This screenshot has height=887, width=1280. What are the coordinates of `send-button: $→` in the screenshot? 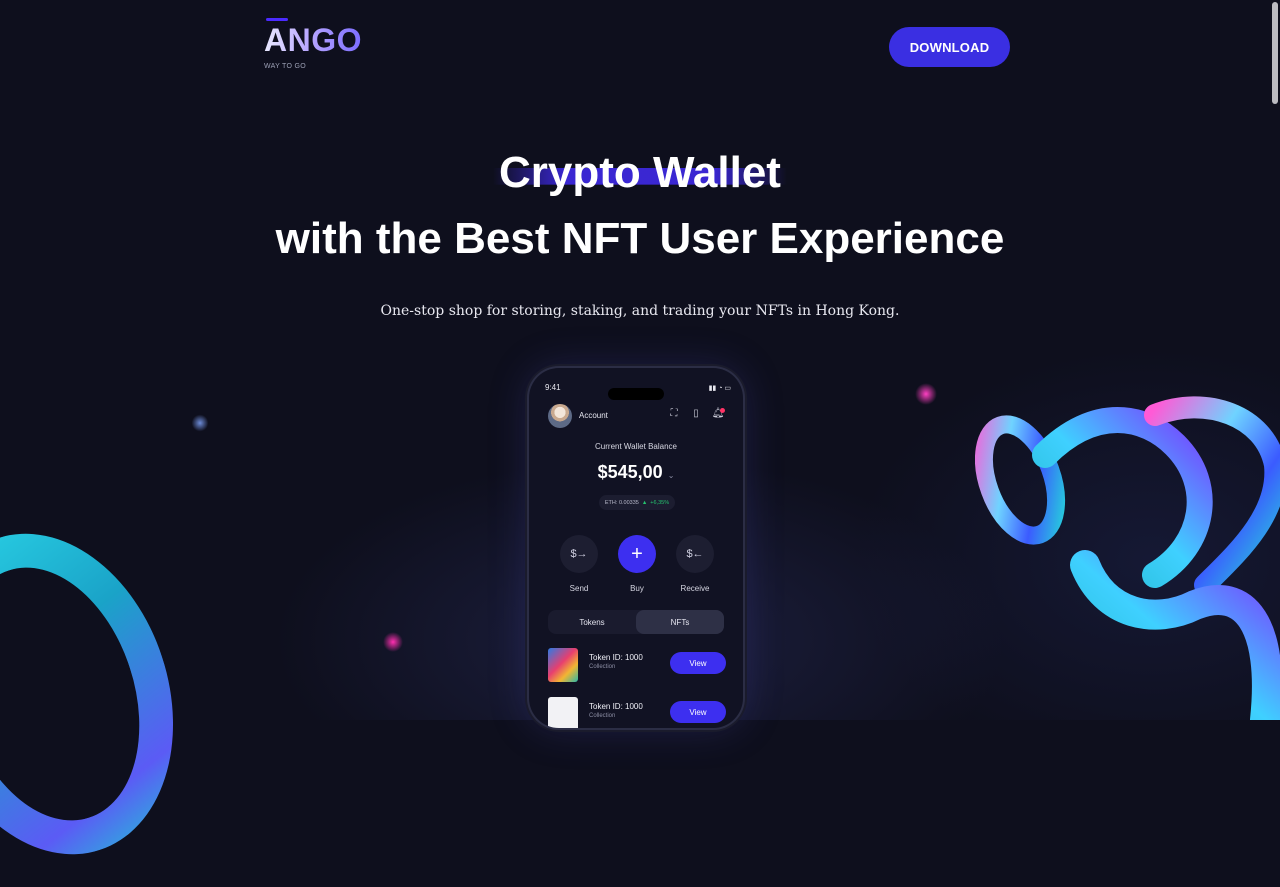 It's located at (579, 554).